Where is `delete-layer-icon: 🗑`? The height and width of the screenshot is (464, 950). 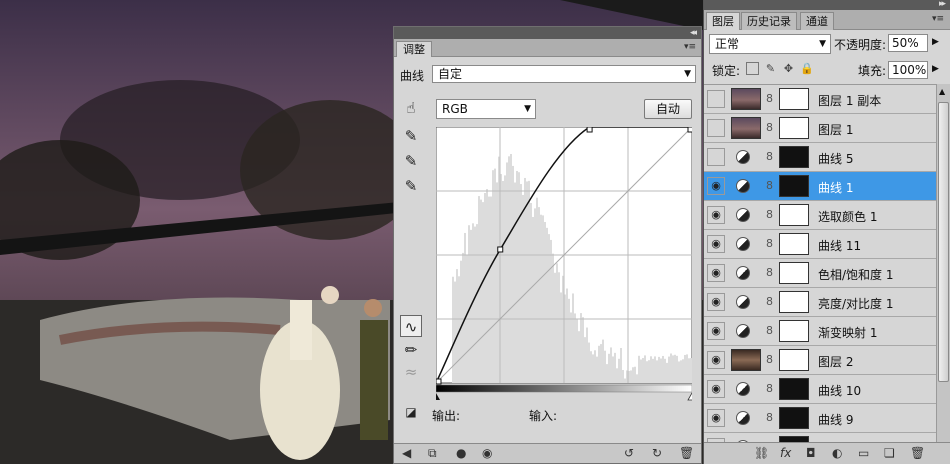 delete-layer-icon: 🗑 is located at coordinates (917, 453).